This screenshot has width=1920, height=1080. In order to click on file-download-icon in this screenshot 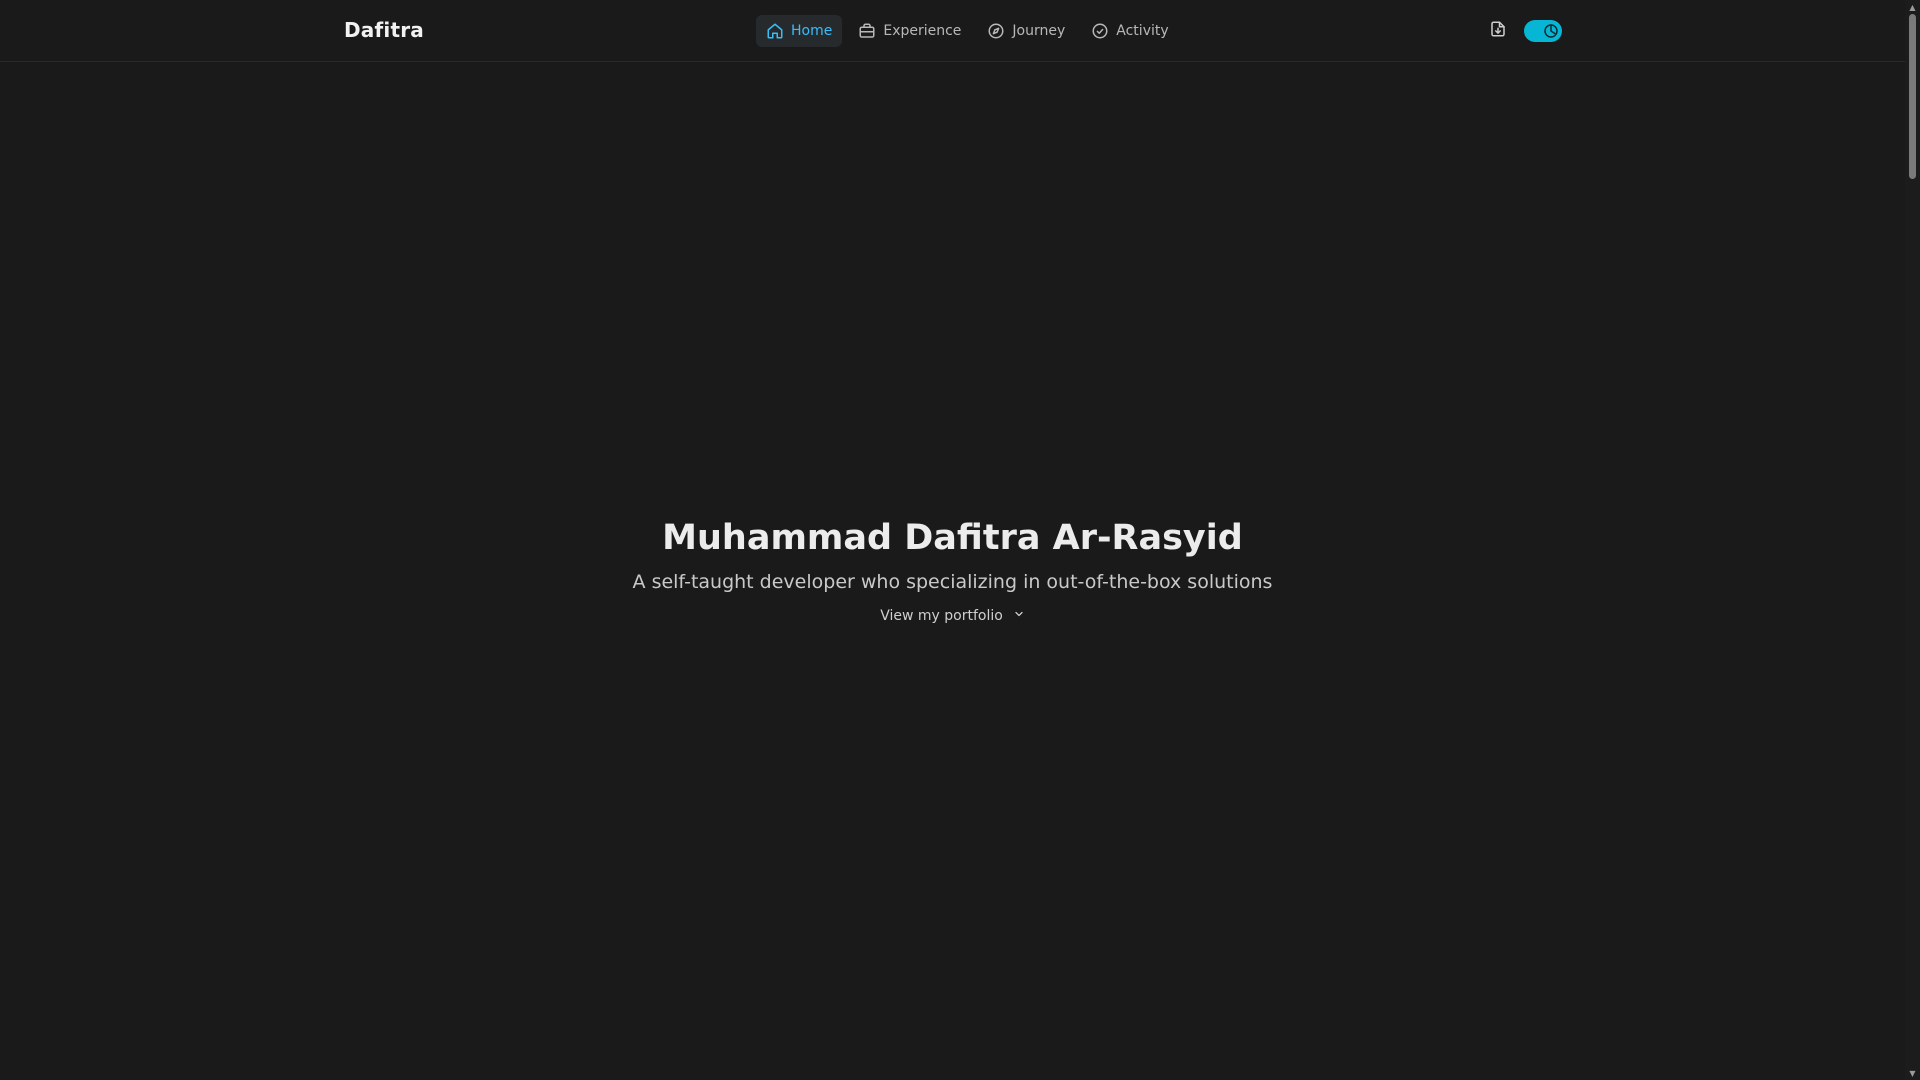, I will do `click(1498, 31)`.